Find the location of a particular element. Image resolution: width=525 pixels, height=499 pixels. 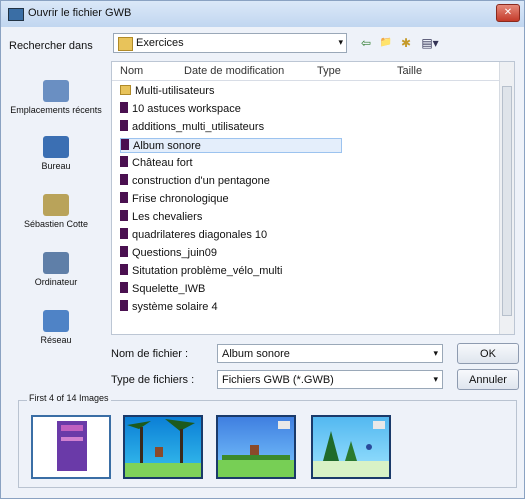

column-header-type: Type is located at coordinates (329, 71).